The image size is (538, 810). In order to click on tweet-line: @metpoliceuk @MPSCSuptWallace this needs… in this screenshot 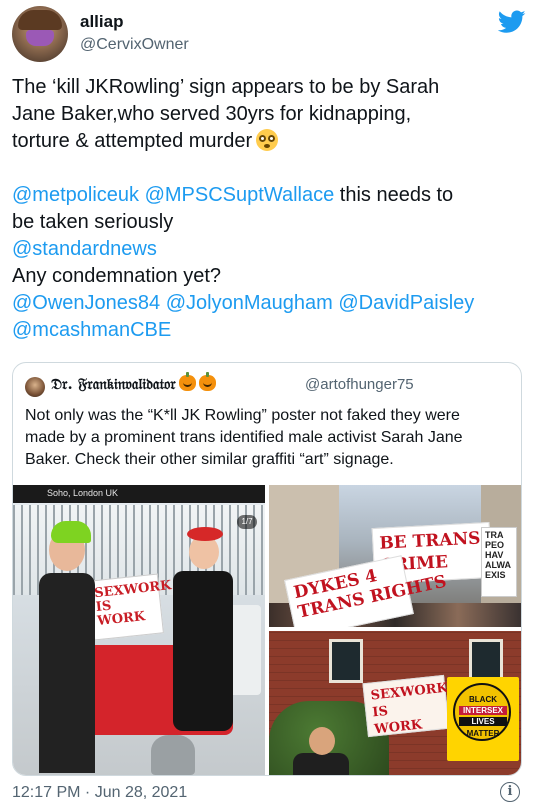, I will do `click(269, 195)`.